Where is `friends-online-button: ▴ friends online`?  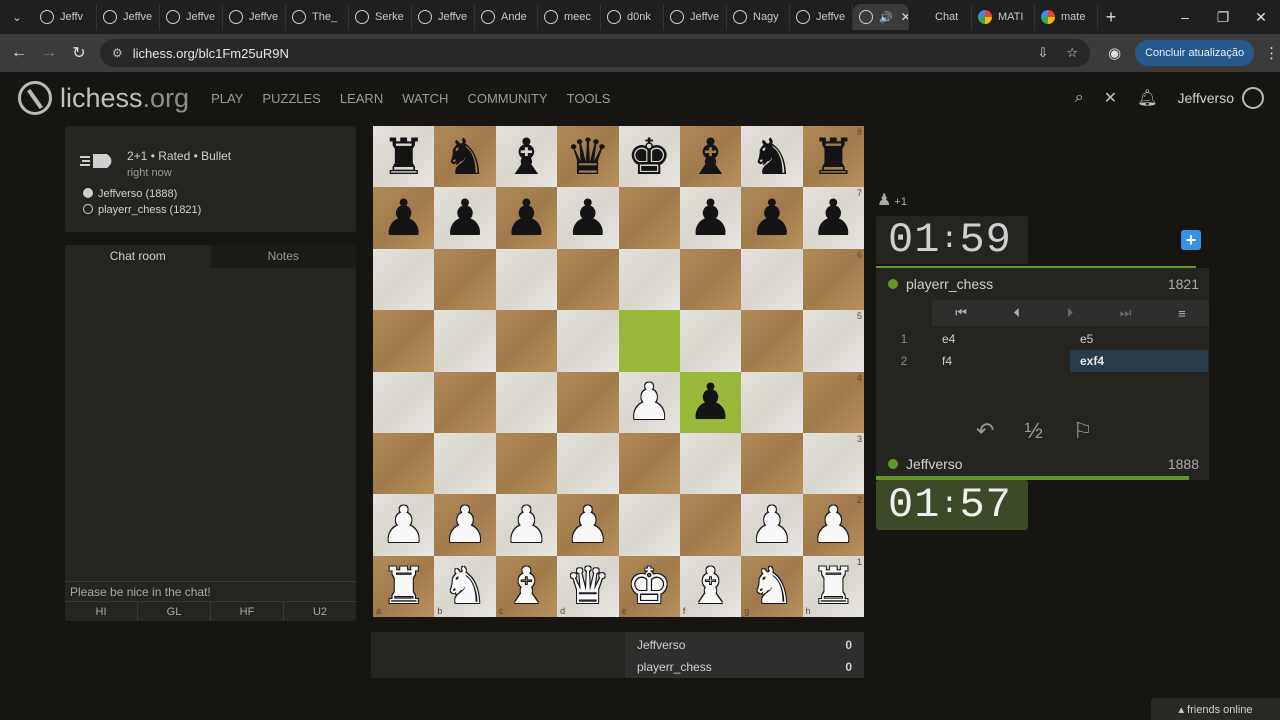 friends-online-button: ▴ friends online is located at coordinates (1215, 709).